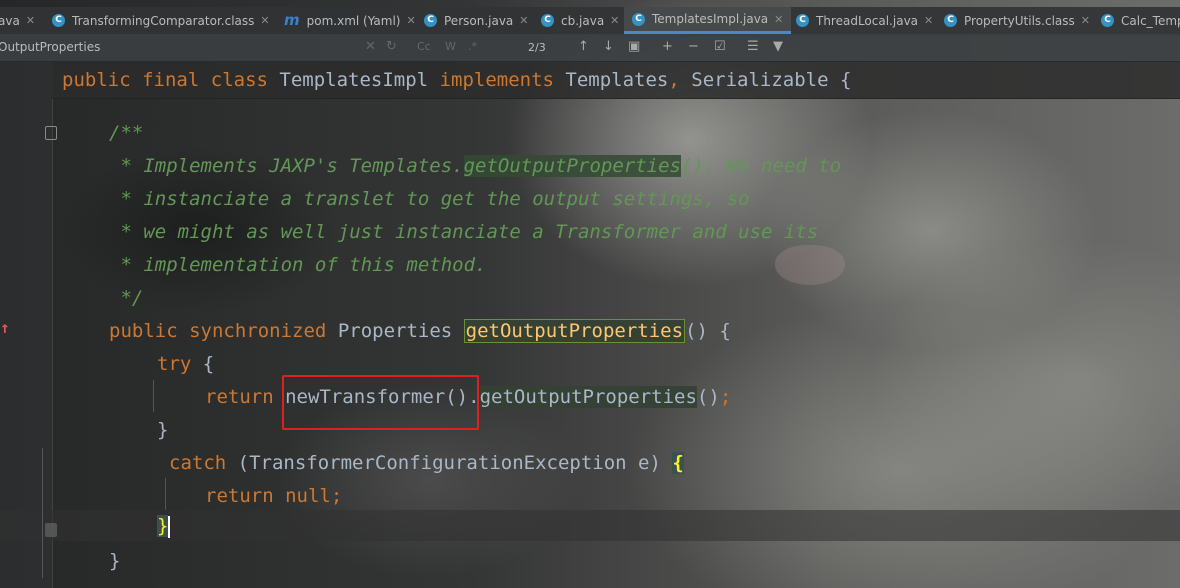 This screenshot has height=588, width=1180. What do you see at coordinates (391, 46) in the screenshot?
I see `history-icon: ↻` at bounding box center [391, 46].